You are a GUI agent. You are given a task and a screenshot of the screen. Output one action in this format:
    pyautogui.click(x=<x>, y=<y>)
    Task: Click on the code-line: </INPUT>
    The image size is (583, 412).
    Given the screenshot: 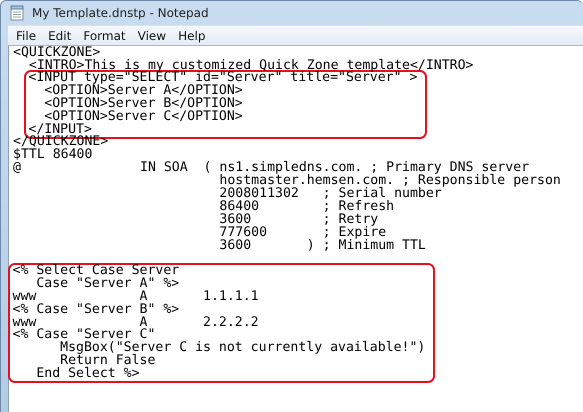 What is the action you would take?
    pyautogui.click(x=60, y=130)
    